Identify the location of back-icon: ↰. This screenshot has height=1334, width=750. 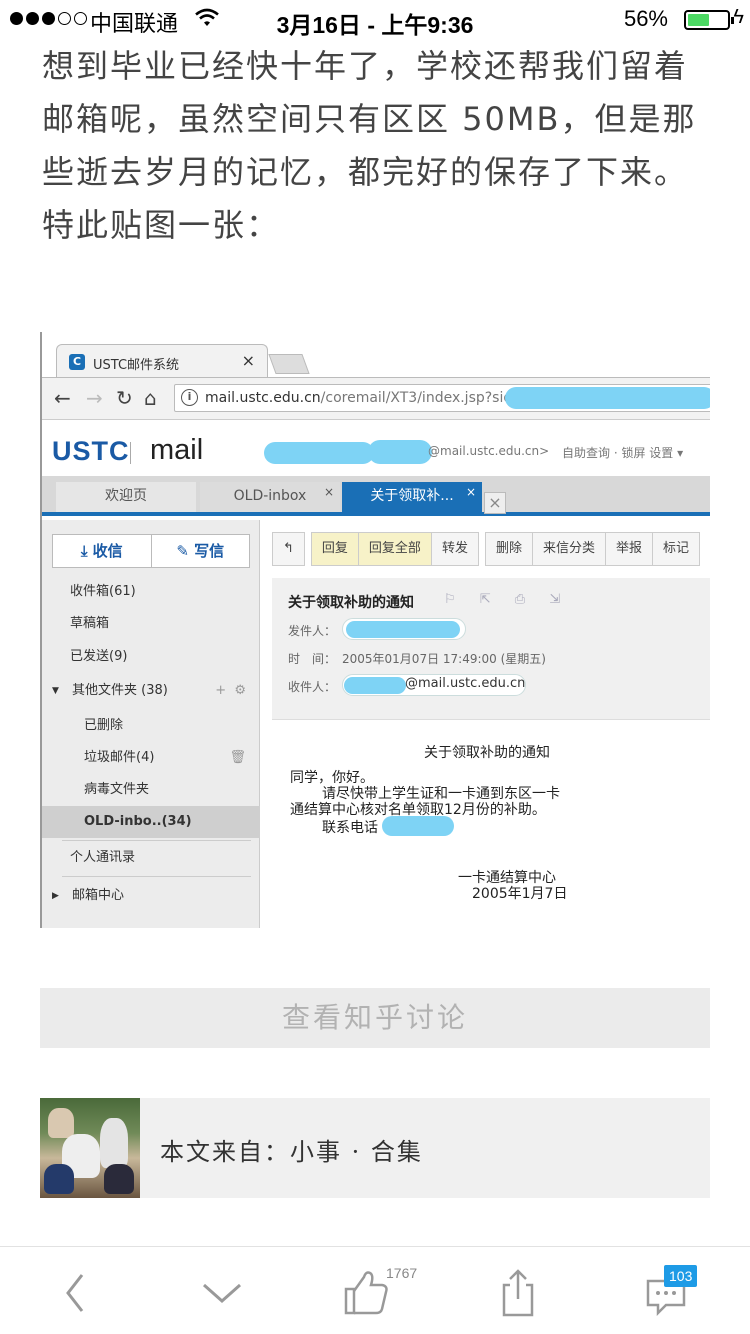
(288, 549).